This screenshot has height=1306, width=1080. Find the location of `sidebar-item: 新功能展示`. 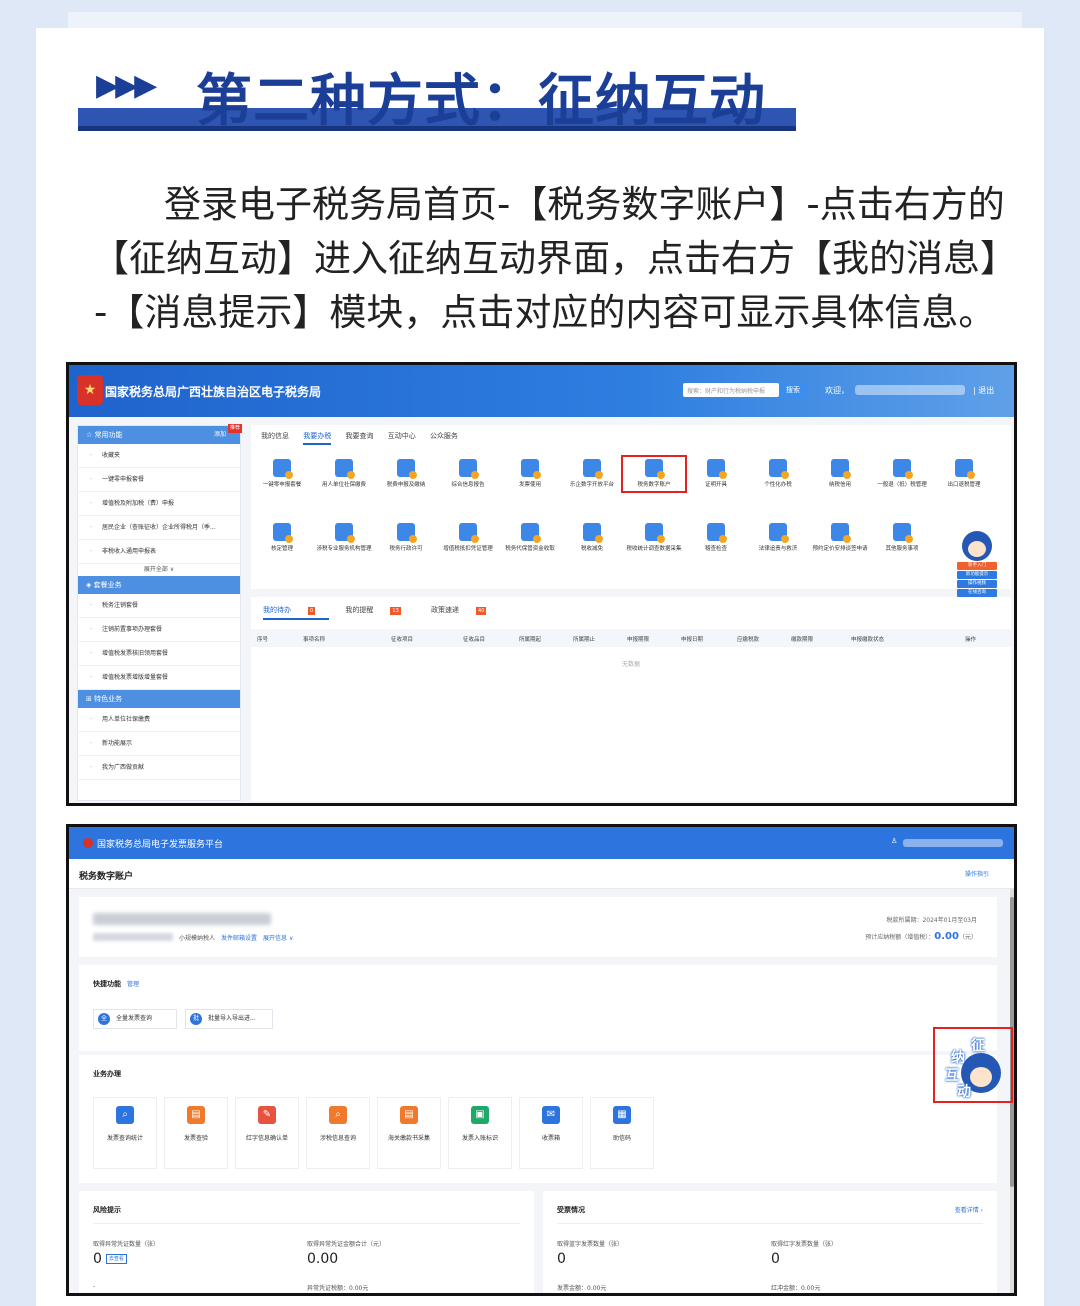

sidebar-item: 新功能展示 is located at coordinates (159, 744).